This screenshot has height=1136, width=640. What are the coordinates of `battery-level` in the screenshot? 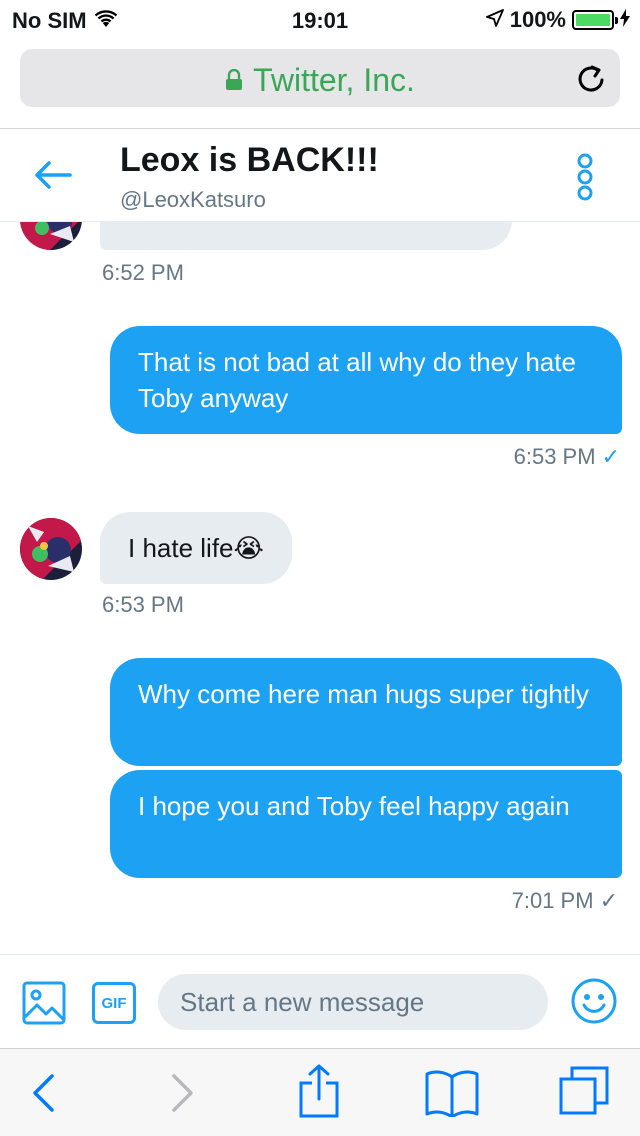 It's located at (593, 20).